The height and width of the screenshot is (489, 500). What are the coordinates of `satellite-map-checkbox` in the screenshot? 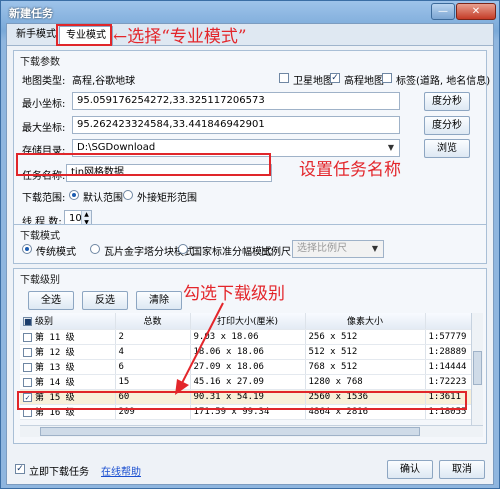 It's located at (284, 78).